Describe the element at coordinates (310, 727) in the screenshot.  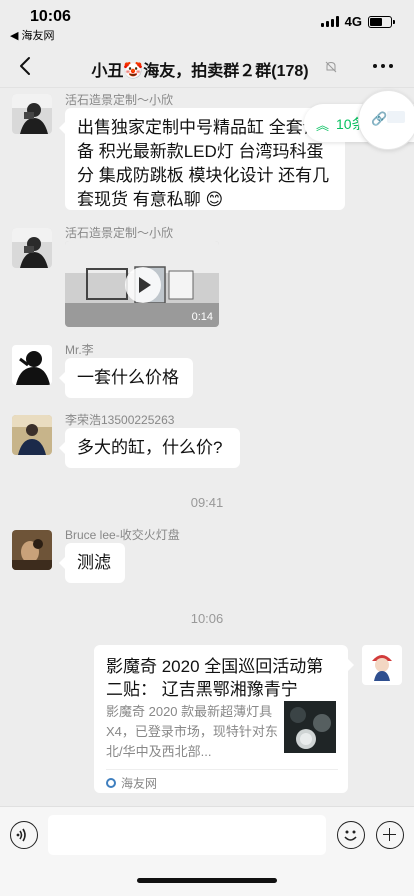
I see `card-thumbnail` at that location.